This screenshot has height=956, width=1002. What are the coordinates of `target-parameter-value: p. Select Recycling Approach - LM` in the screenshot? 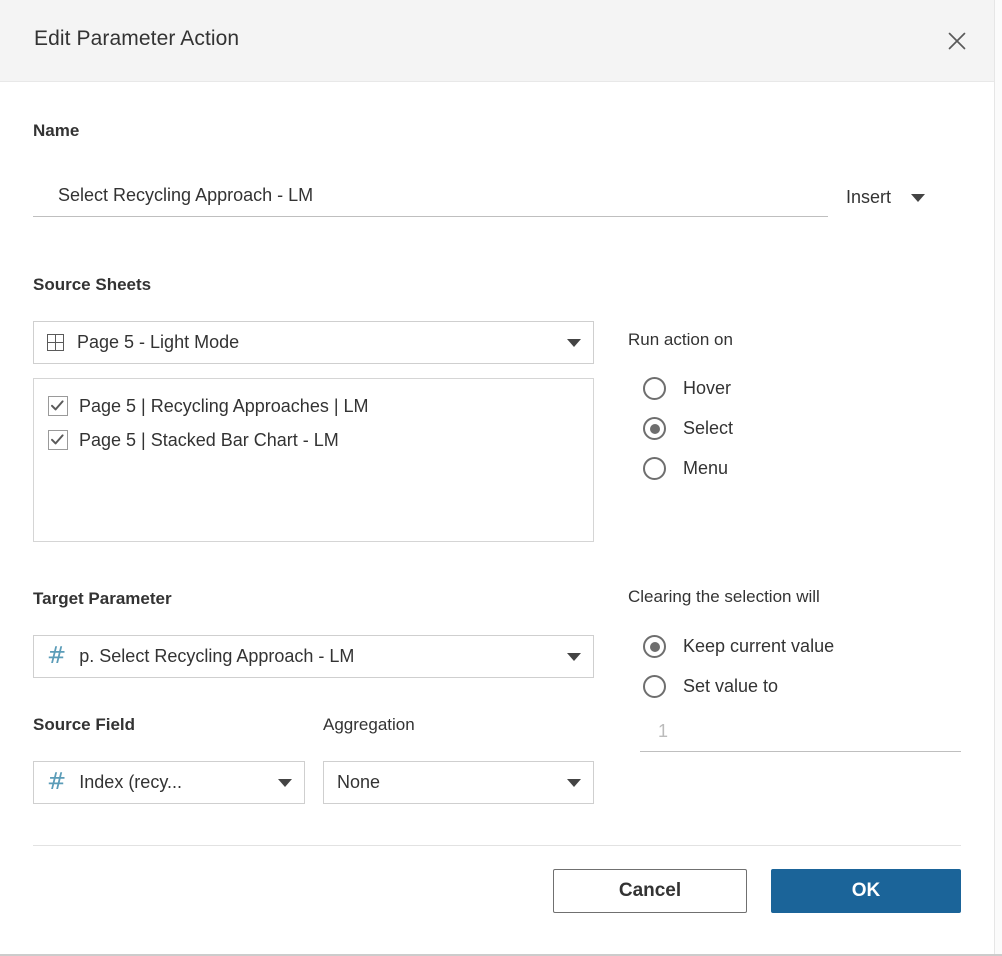 It's located at (217, 656).